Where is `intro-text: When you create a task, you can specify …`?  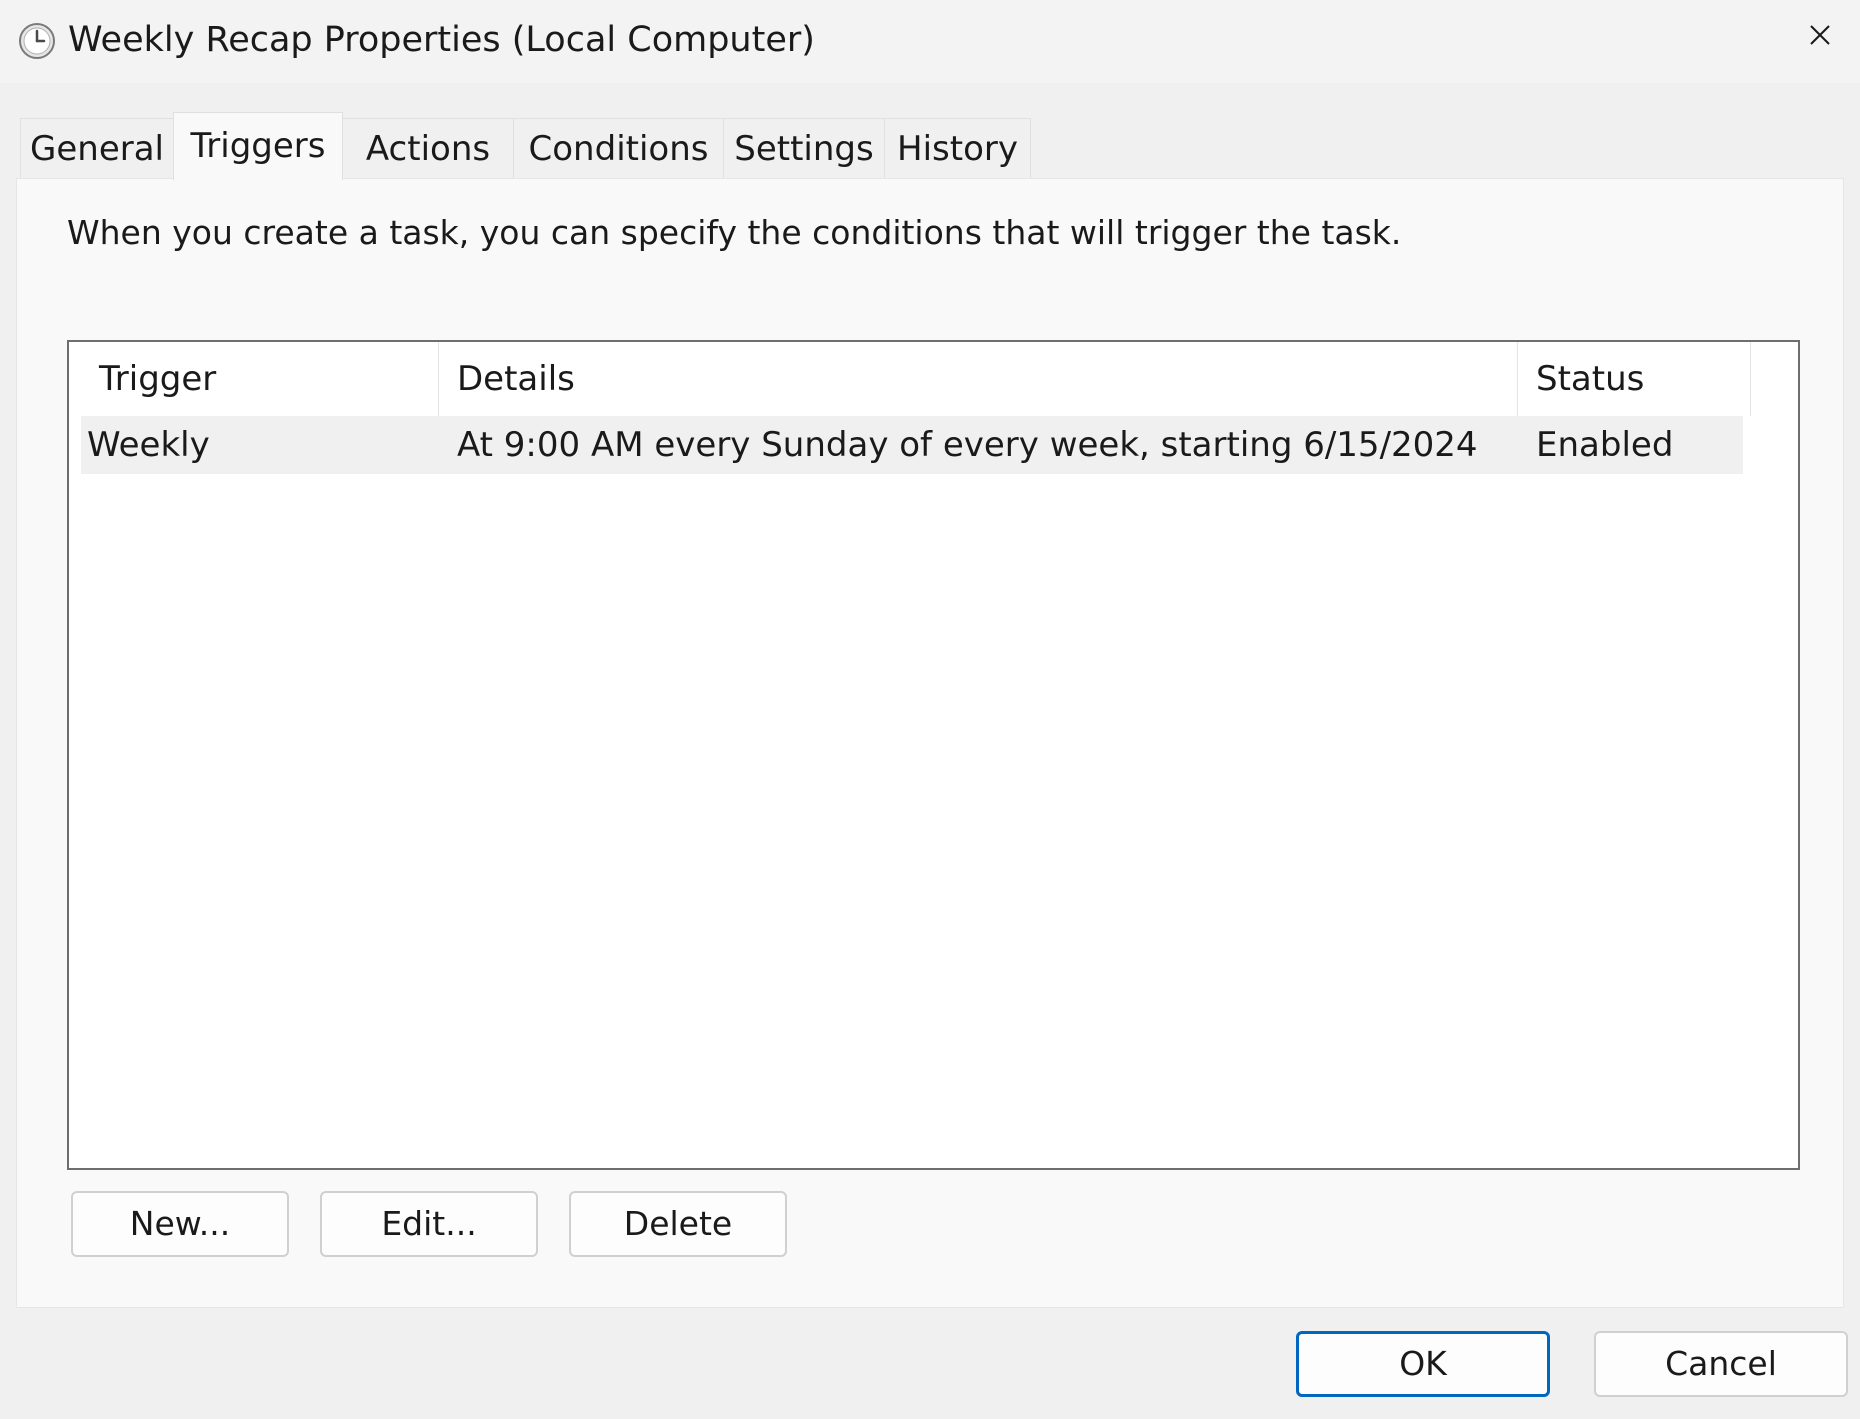
intro-text: When you create a task, you can specify … is located at coordinates (734, 232).